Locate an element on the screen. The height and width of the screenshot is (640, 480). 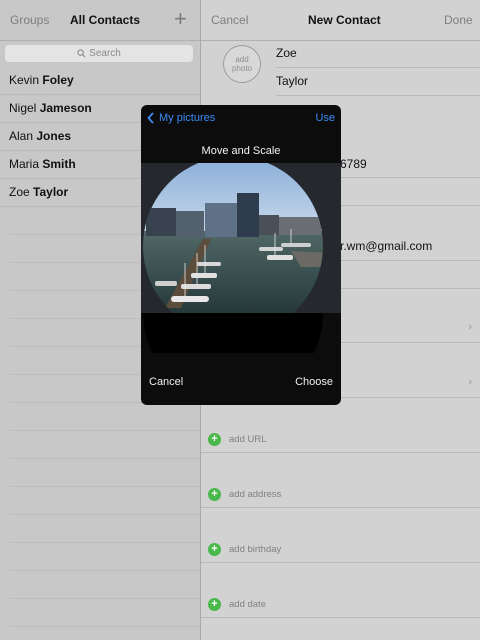
add-url-label: add URL is located at coordinates (248, 439).